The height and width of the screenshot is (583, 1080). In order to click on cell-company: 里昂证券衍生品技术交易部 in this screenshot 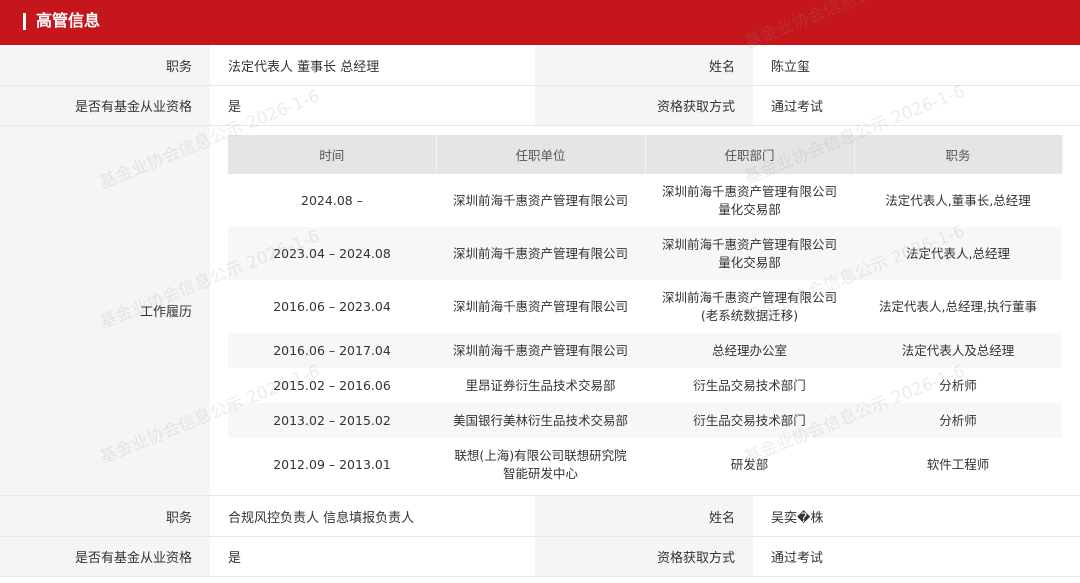, I will do `click(540, 385)`.